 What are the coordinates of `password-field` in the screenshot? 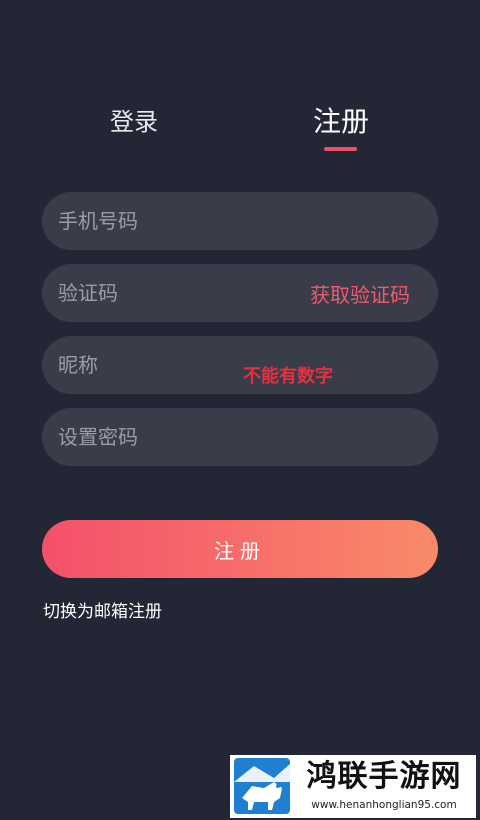 It's located at (240, 437).